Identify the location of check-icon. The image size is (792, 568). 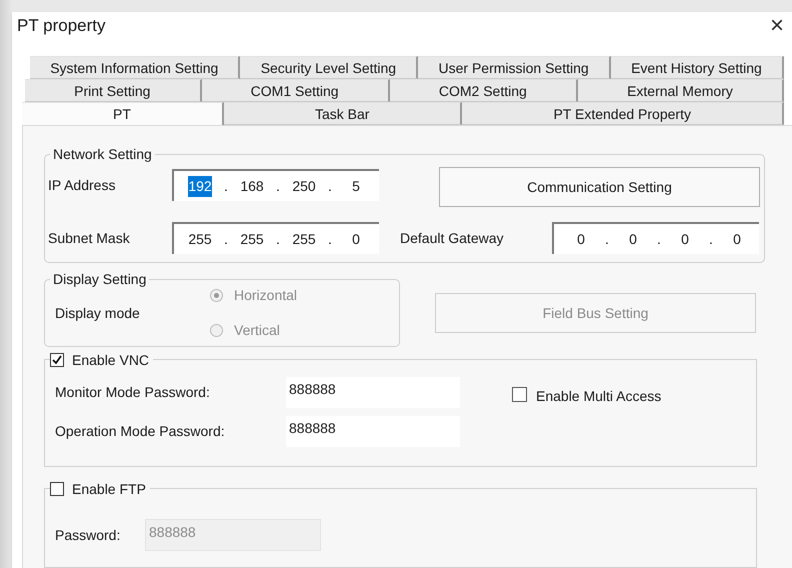
(57, 360).